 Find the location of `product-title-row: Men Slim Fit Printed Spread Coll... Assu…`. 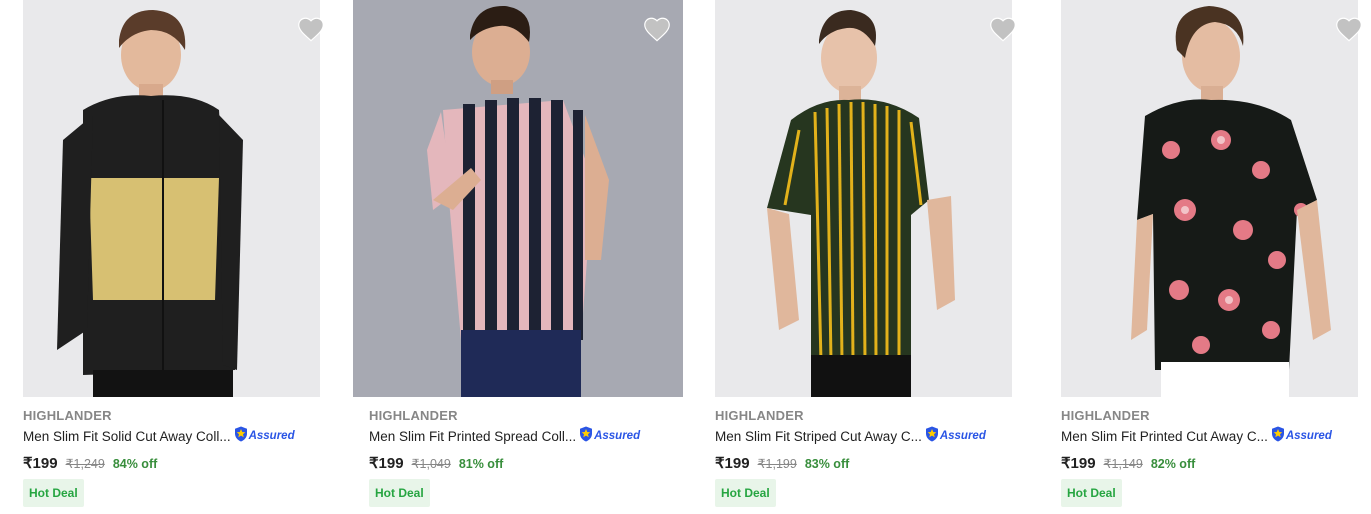

product-title-row: Men Slim Fit Printed Spread Coll... Assu… is located at coordinates (505, 436).